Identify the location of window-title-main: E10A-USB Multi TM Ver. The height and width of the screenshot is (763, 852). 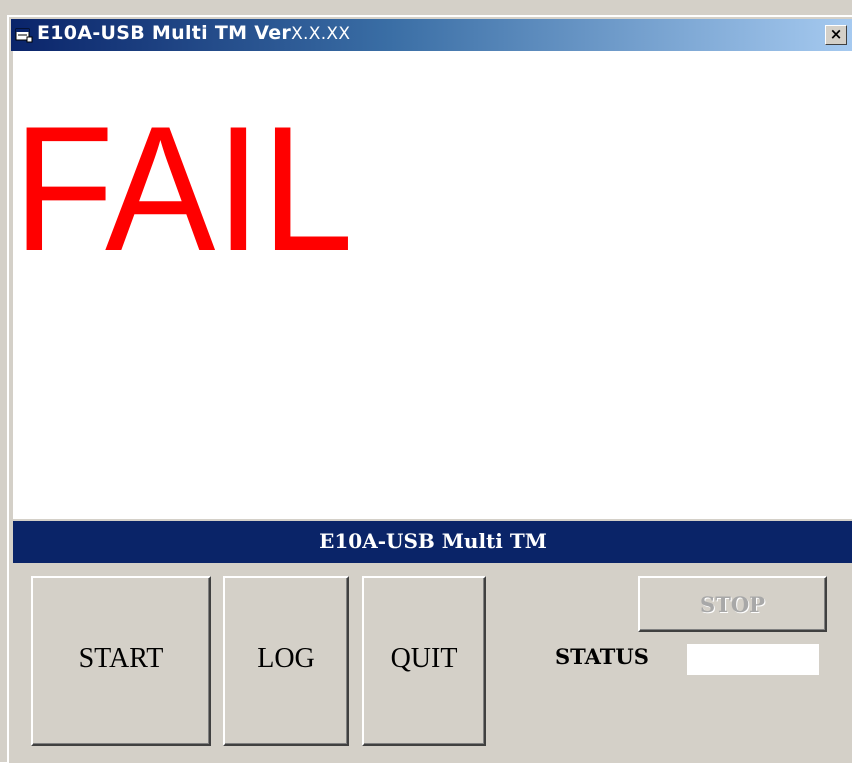
(164, 33).